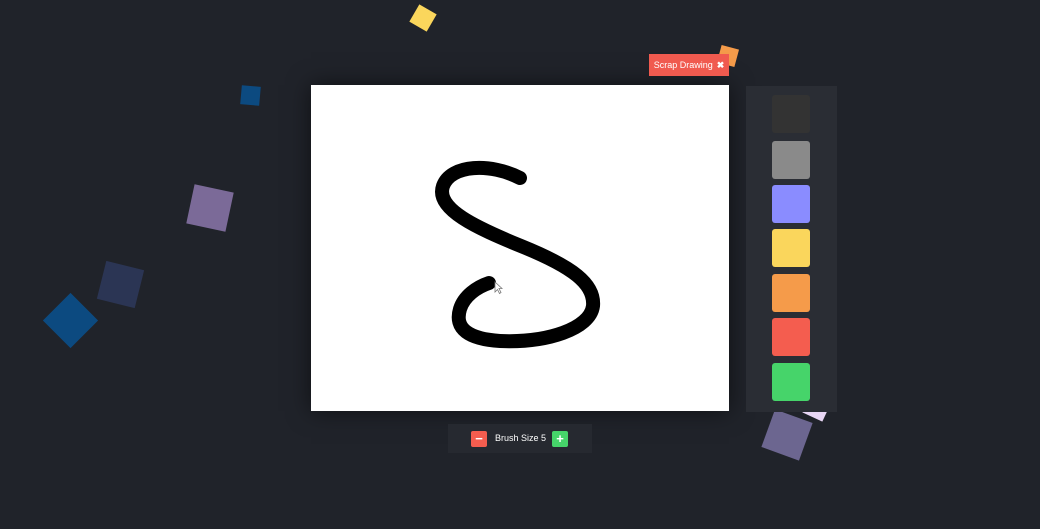 This screenshot has width=1040, height=529. Describe the element at coordinates (518, 255) in the screenshot. I see `drawn-stroke` at that location.